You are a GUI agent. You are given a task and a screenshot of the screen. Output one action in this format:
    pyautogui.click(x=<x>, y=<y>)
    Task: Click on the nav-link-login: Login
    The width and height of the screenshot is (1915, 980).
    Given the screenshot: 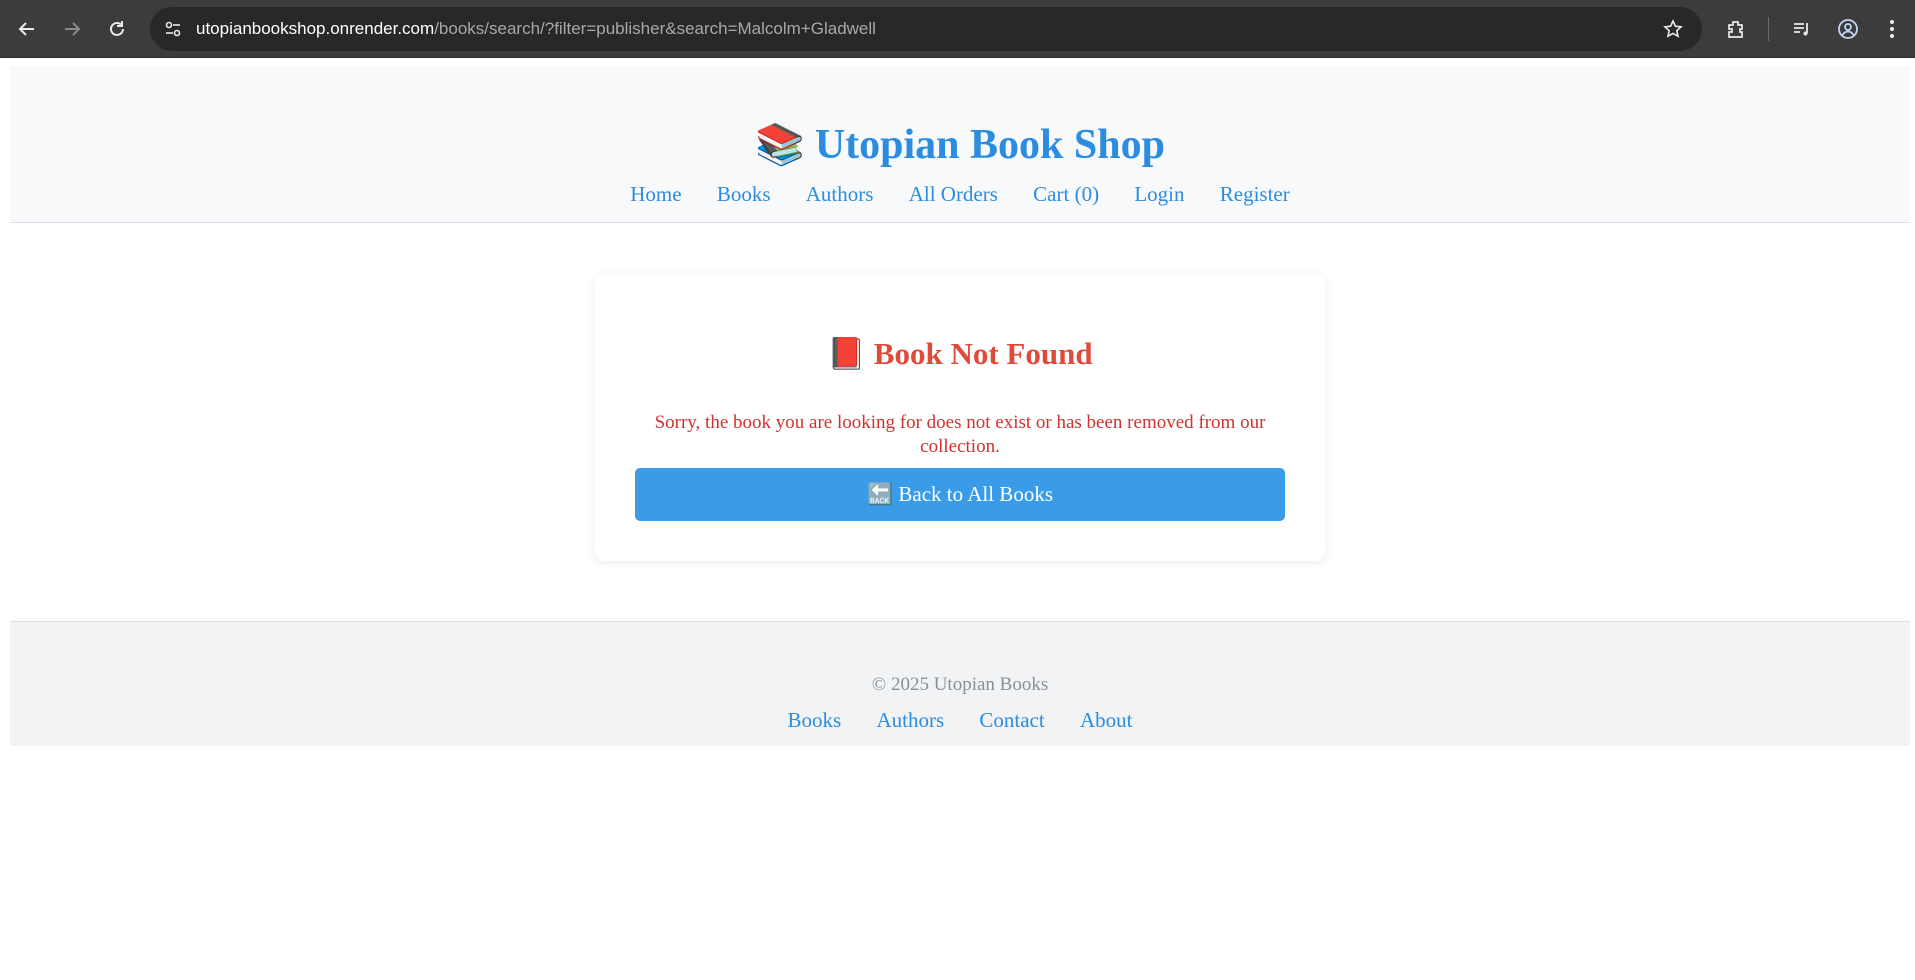 What is the action you would take?
    pyautogui.click(x=1159, y=194)
    